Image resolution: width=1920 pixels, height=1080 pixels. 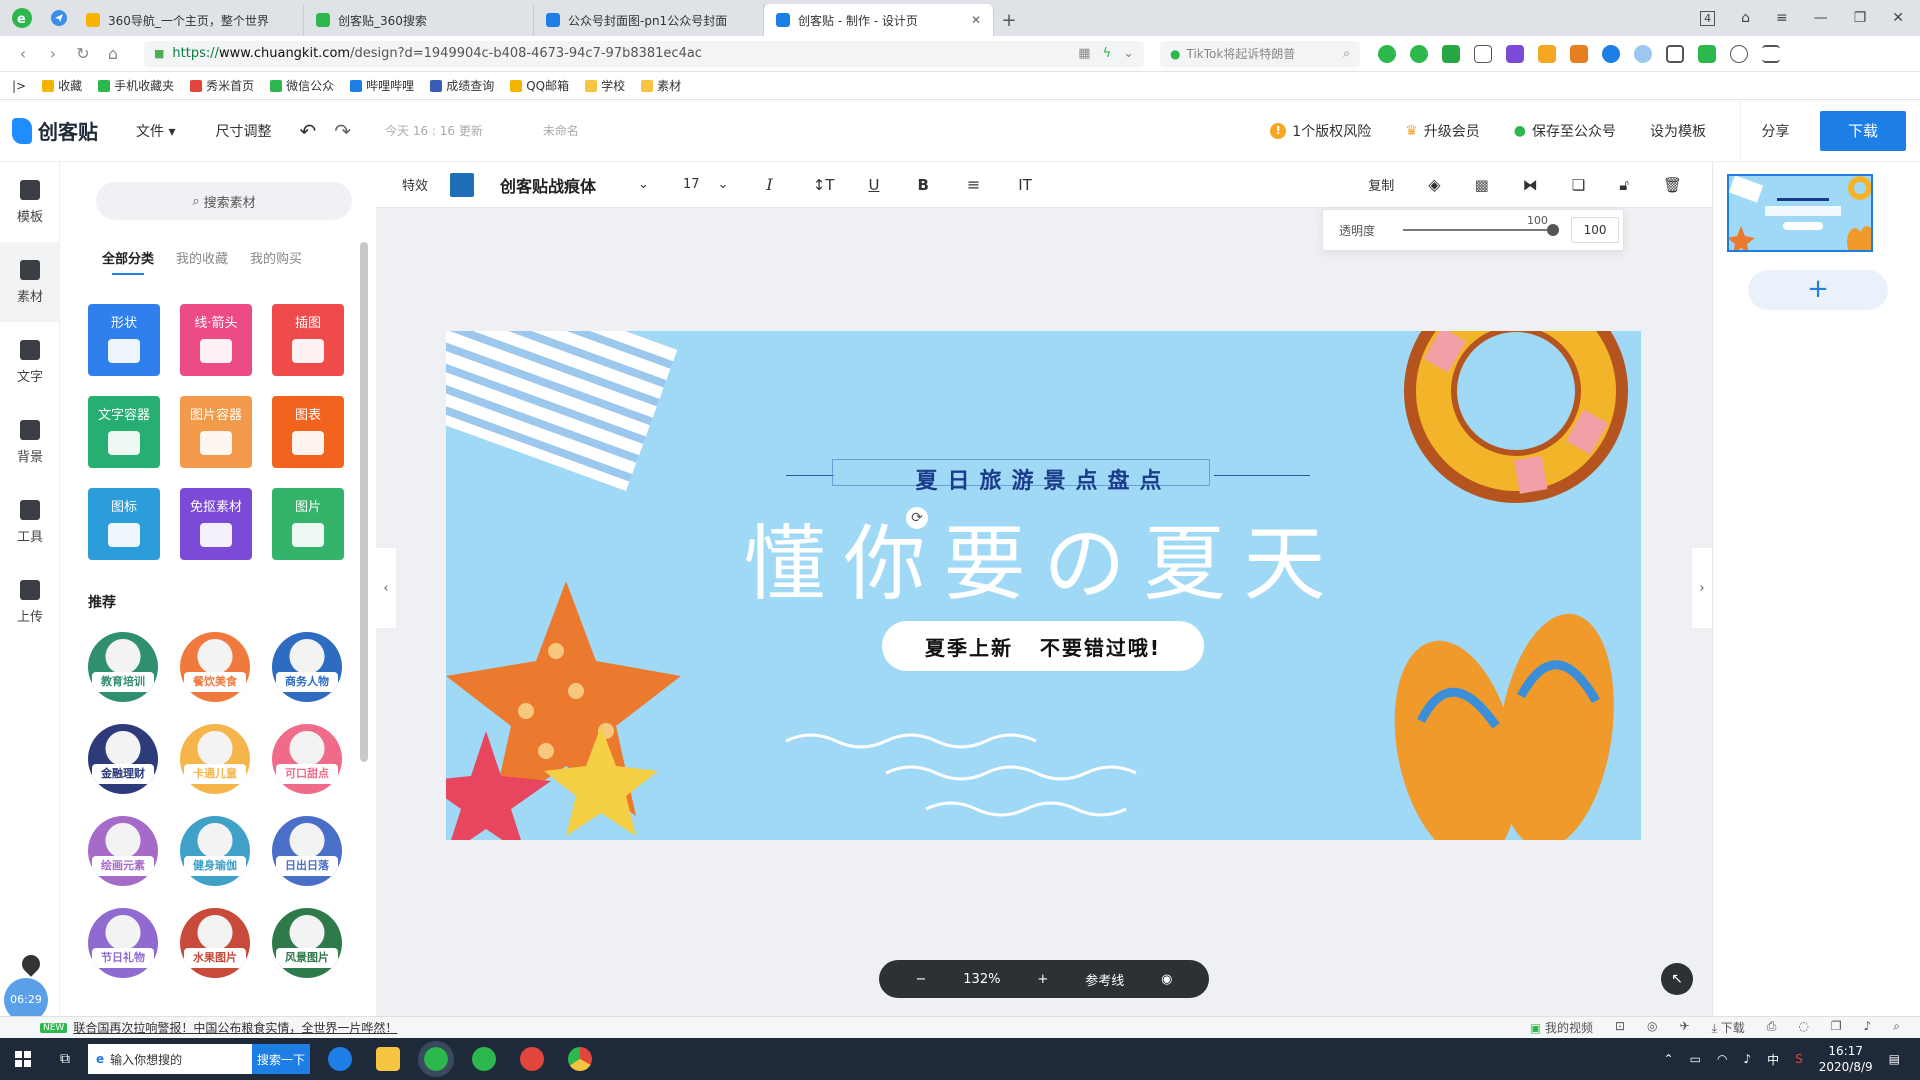 I want to click on bookmark-item: 哔哩哔哩, so click(x=382, y=85).